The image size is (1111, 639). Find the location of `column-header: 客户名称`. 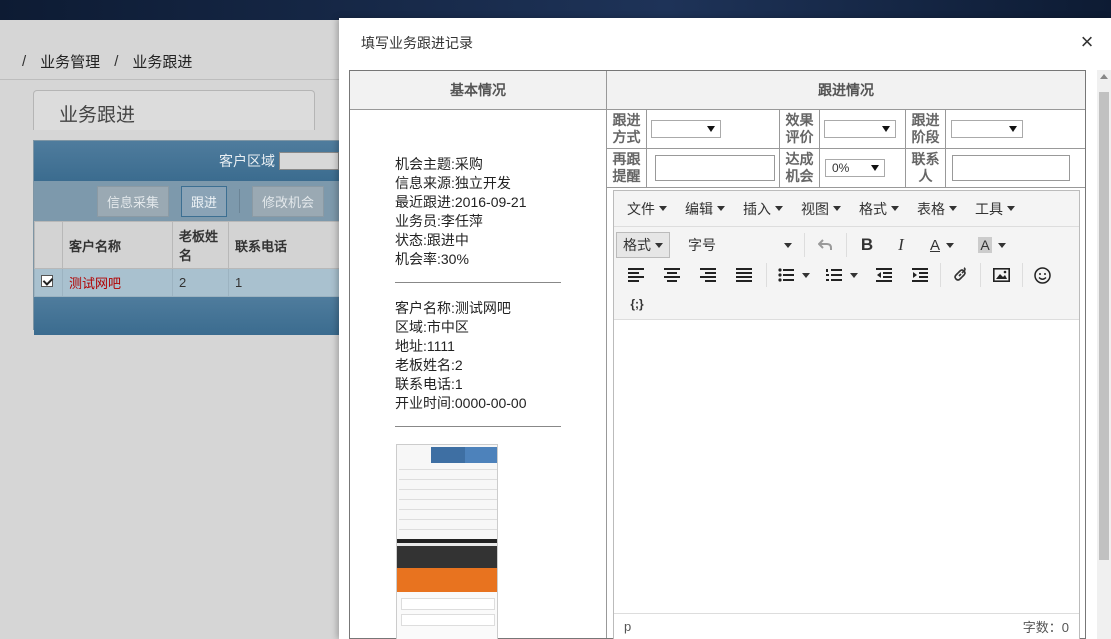

column-header: 客户名称 is located at coordinates (117, 245).